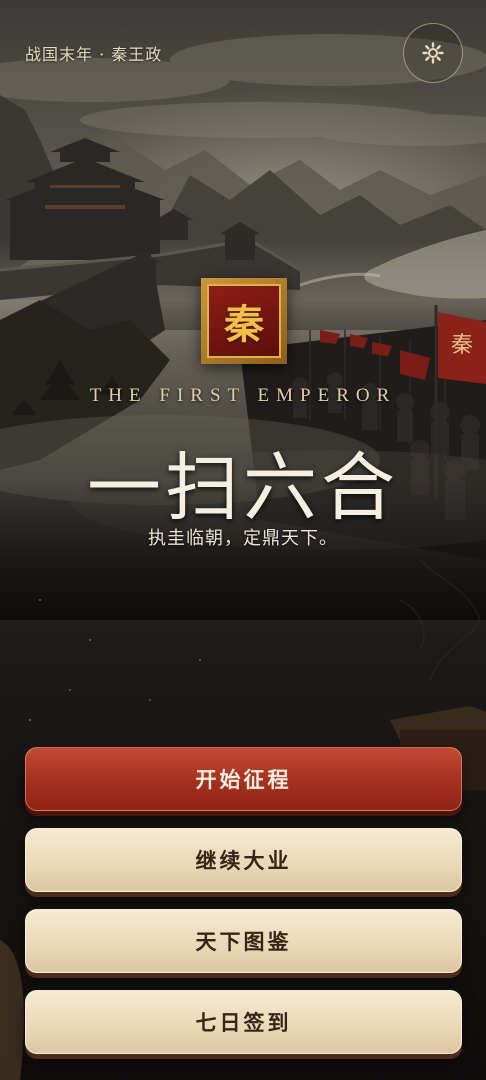 This screenshot has height=1080, width=486. I want to click on gear-icon, so click(433, 53).